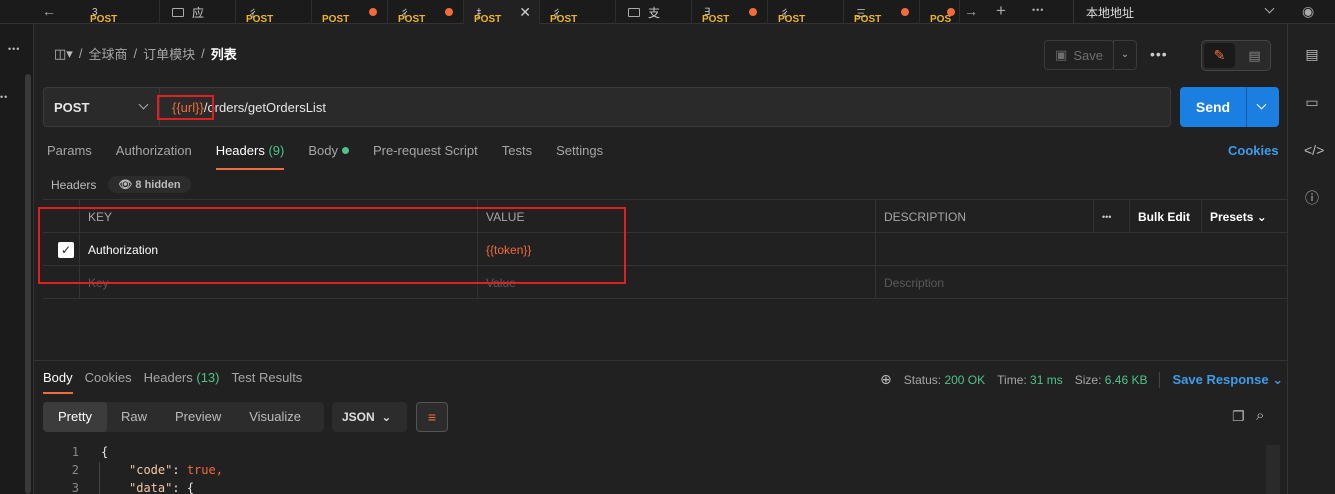 The height and width of the screenshot is (494, 1335). What do you see at coordinates (1312, 198) in the screenshot?
I see `info-icon: ⓘ` at bounding box center [1312, 198].